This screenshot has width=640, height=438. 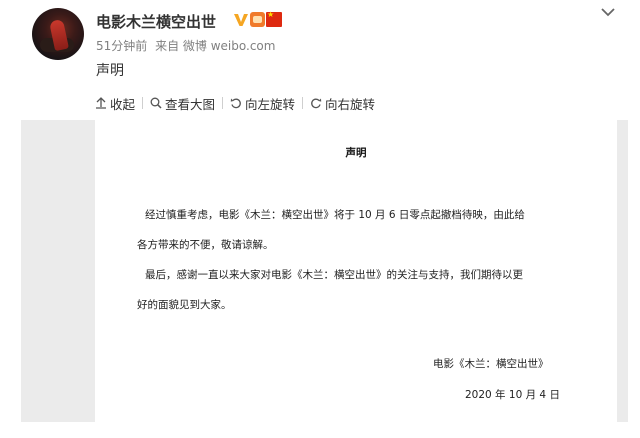 What do you see at coordinates (270, 104) in the screenshot?
I see `rotate-left-label: 向左旋转` at bounding box center [270, 104].